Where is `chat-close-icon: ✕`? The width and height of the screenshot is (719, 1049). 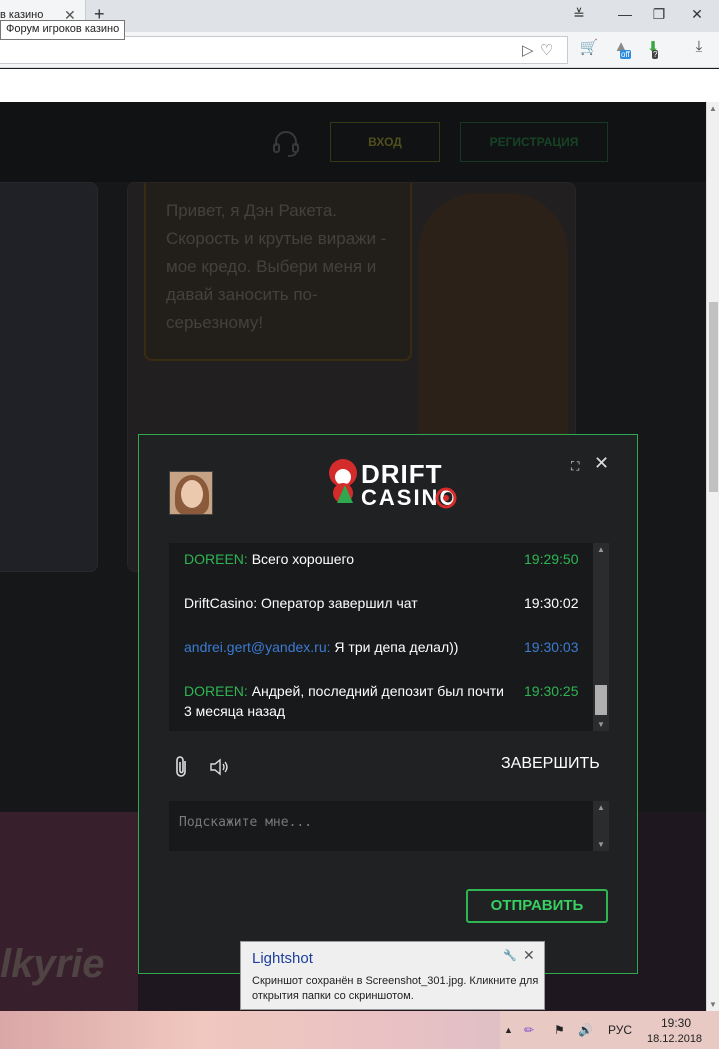
chat-close-icon: ✕ is located at coordinates (602, 463).